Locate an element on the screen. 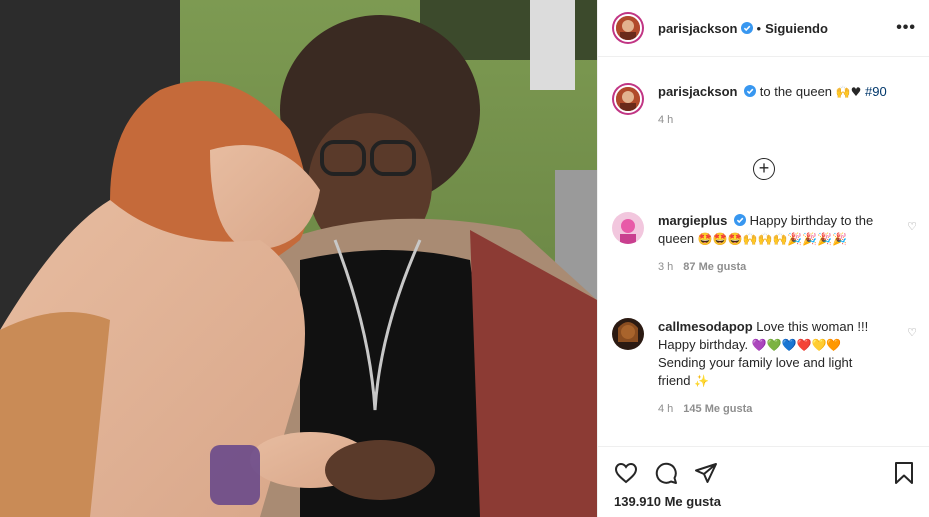  comment-time: 3 h is located at coordinates (666, 267).